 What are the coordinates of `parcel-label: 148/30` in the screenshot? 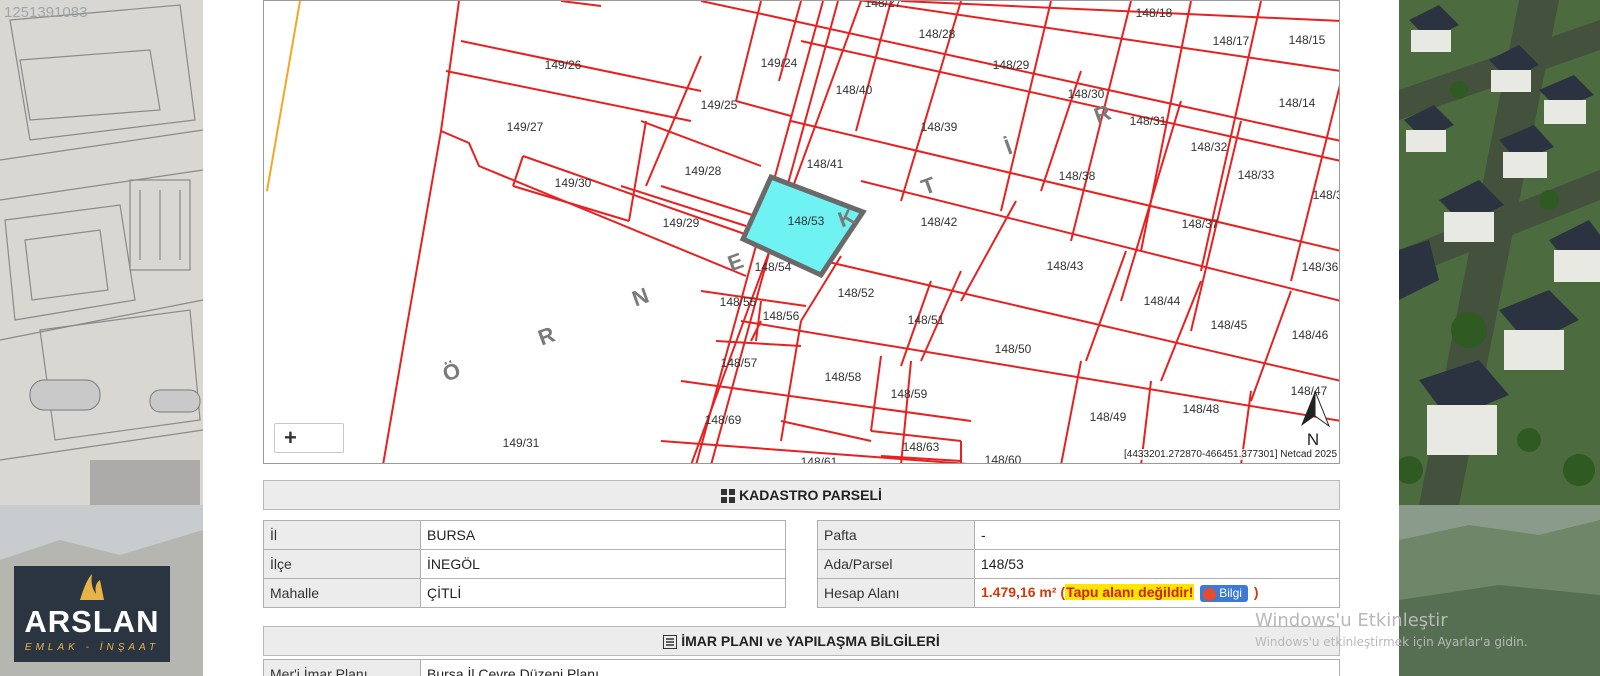 It's located at (1086, 94).